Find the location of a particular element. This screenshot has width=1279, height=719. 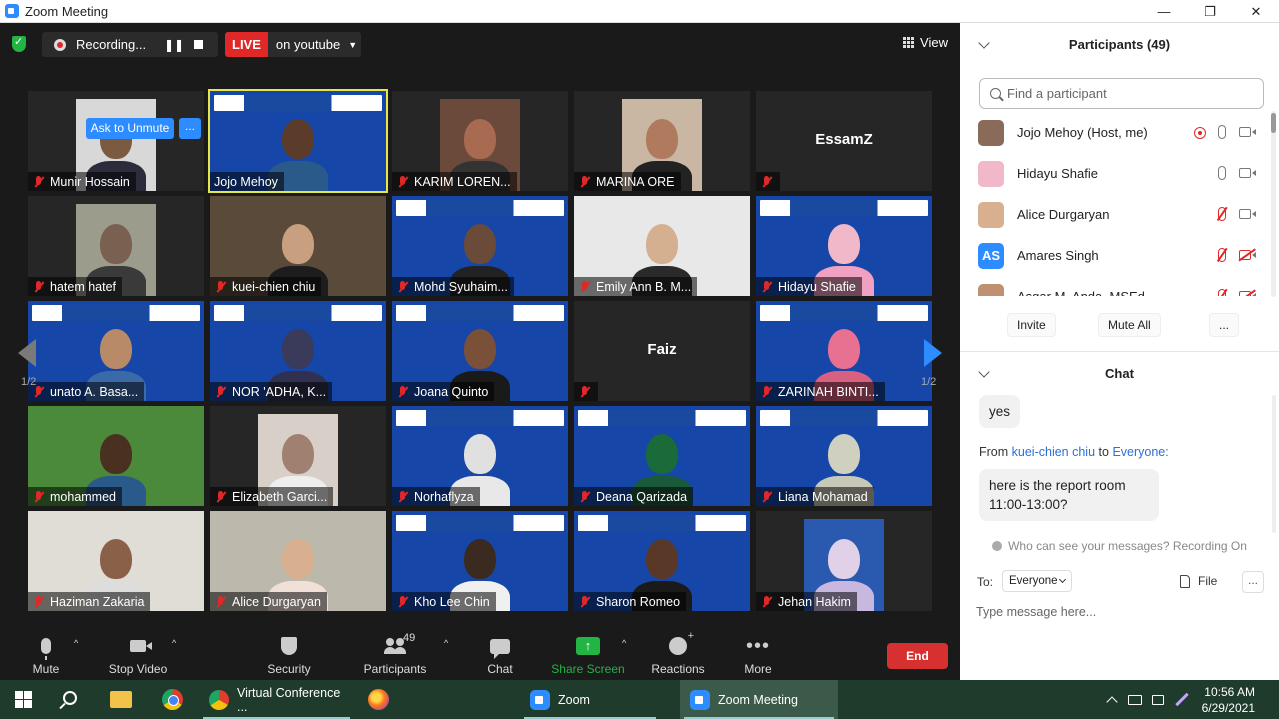

participant-row: Alice Durgaryan is located at coordinates (1115, 215).